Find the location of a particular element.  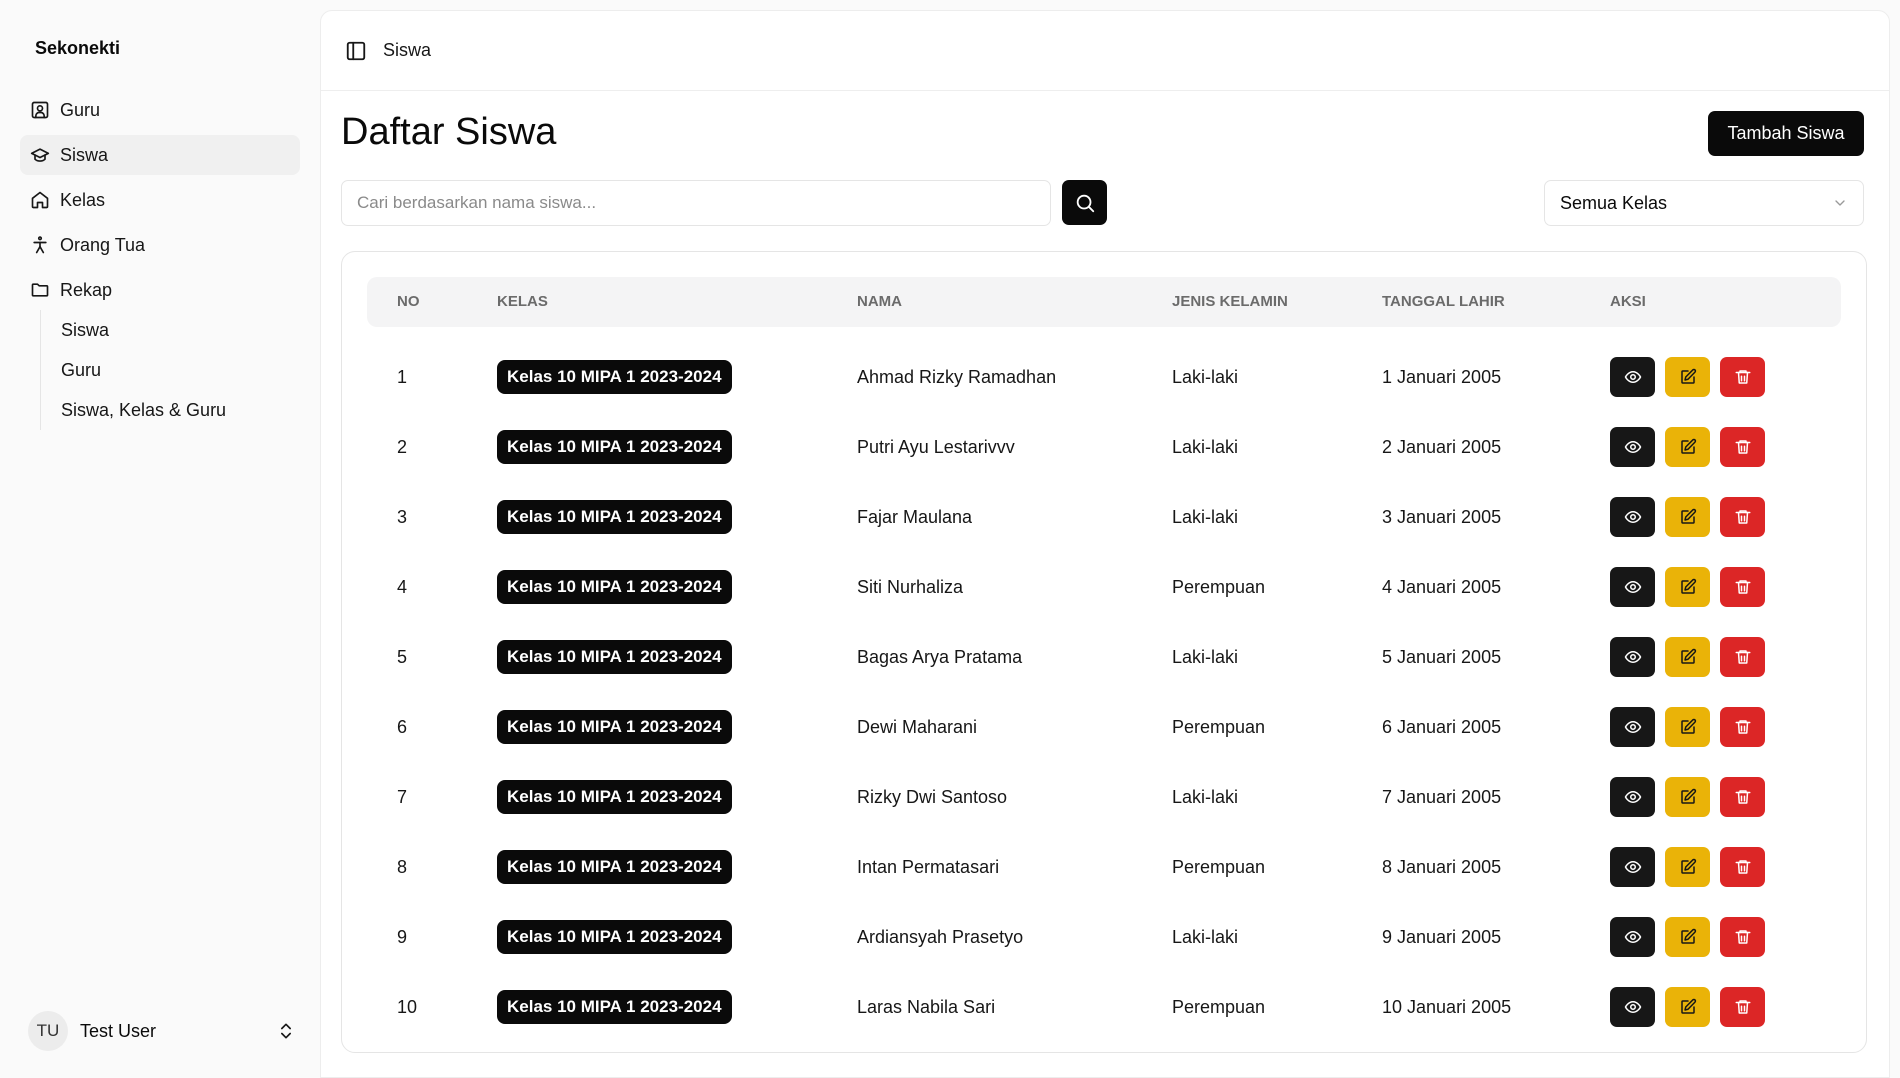

search-input is located at coordinates (696, 203).